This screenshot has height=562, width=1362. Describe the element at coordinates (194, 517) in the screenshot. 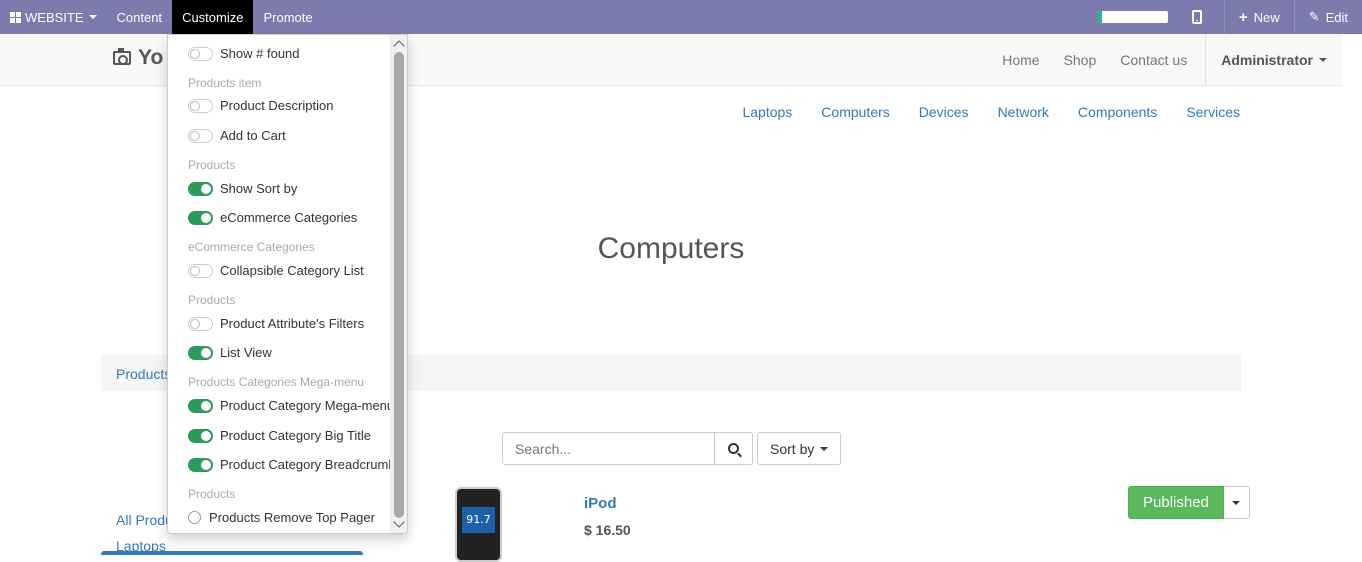

I see `radio-unchecked` at that location.